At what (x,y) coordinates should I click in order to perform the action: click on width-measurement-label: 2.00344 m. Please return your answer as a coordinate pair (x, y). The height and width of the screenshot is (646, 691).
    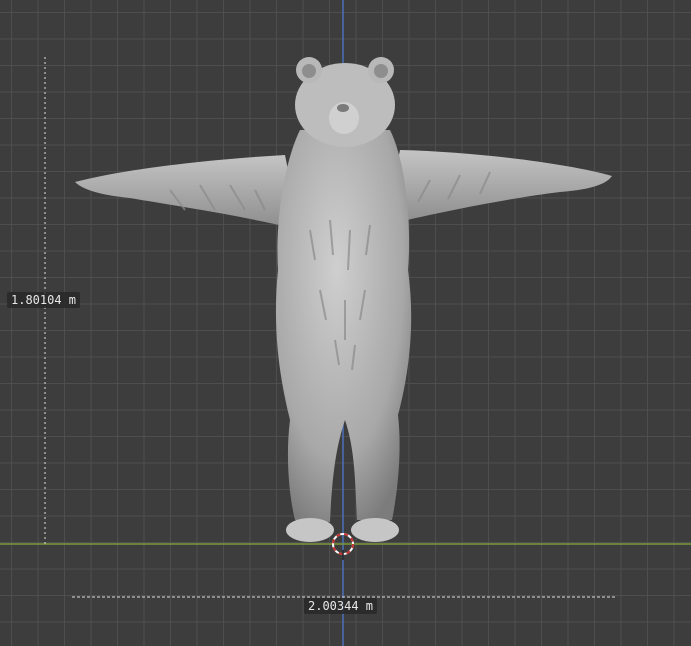
    Looking at the image, I should click on (341, 606).